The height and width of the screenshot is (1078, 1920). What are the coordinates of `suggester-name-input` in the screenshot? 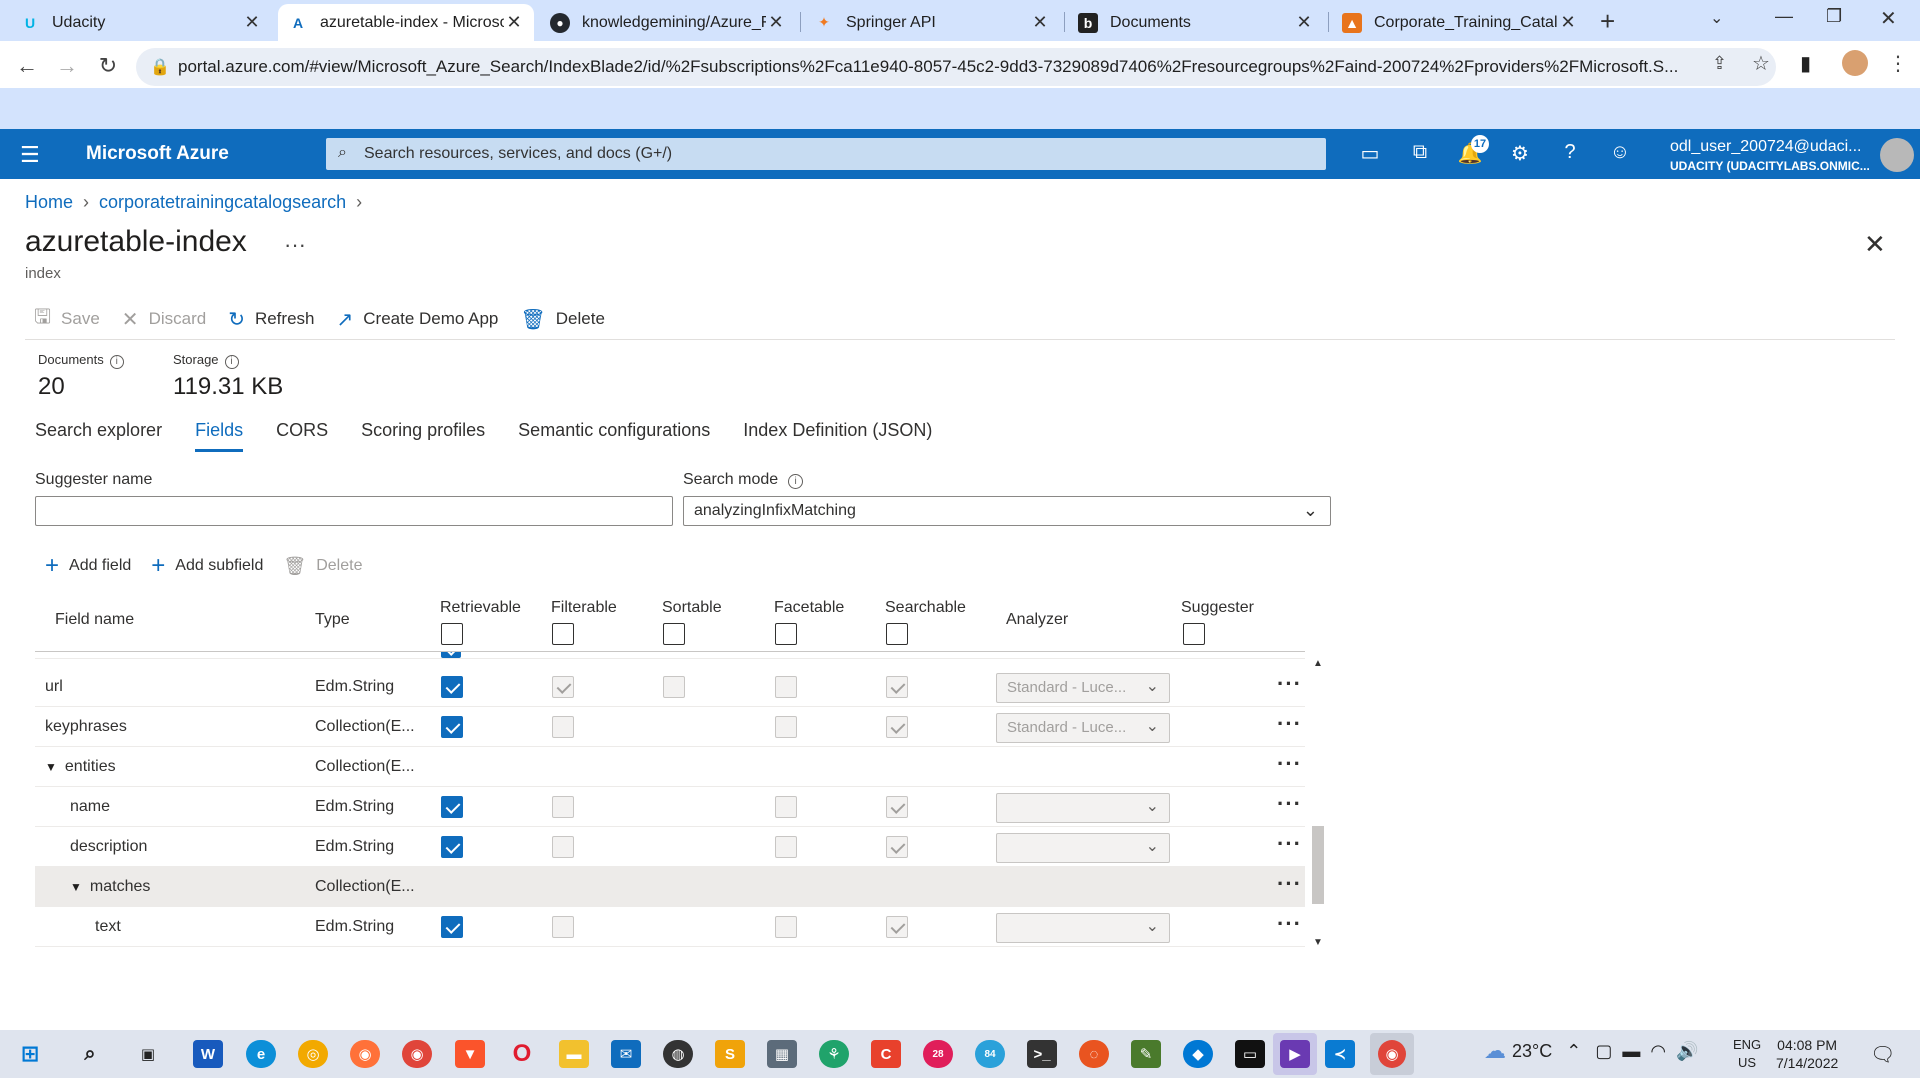 It's located at (354, 511).